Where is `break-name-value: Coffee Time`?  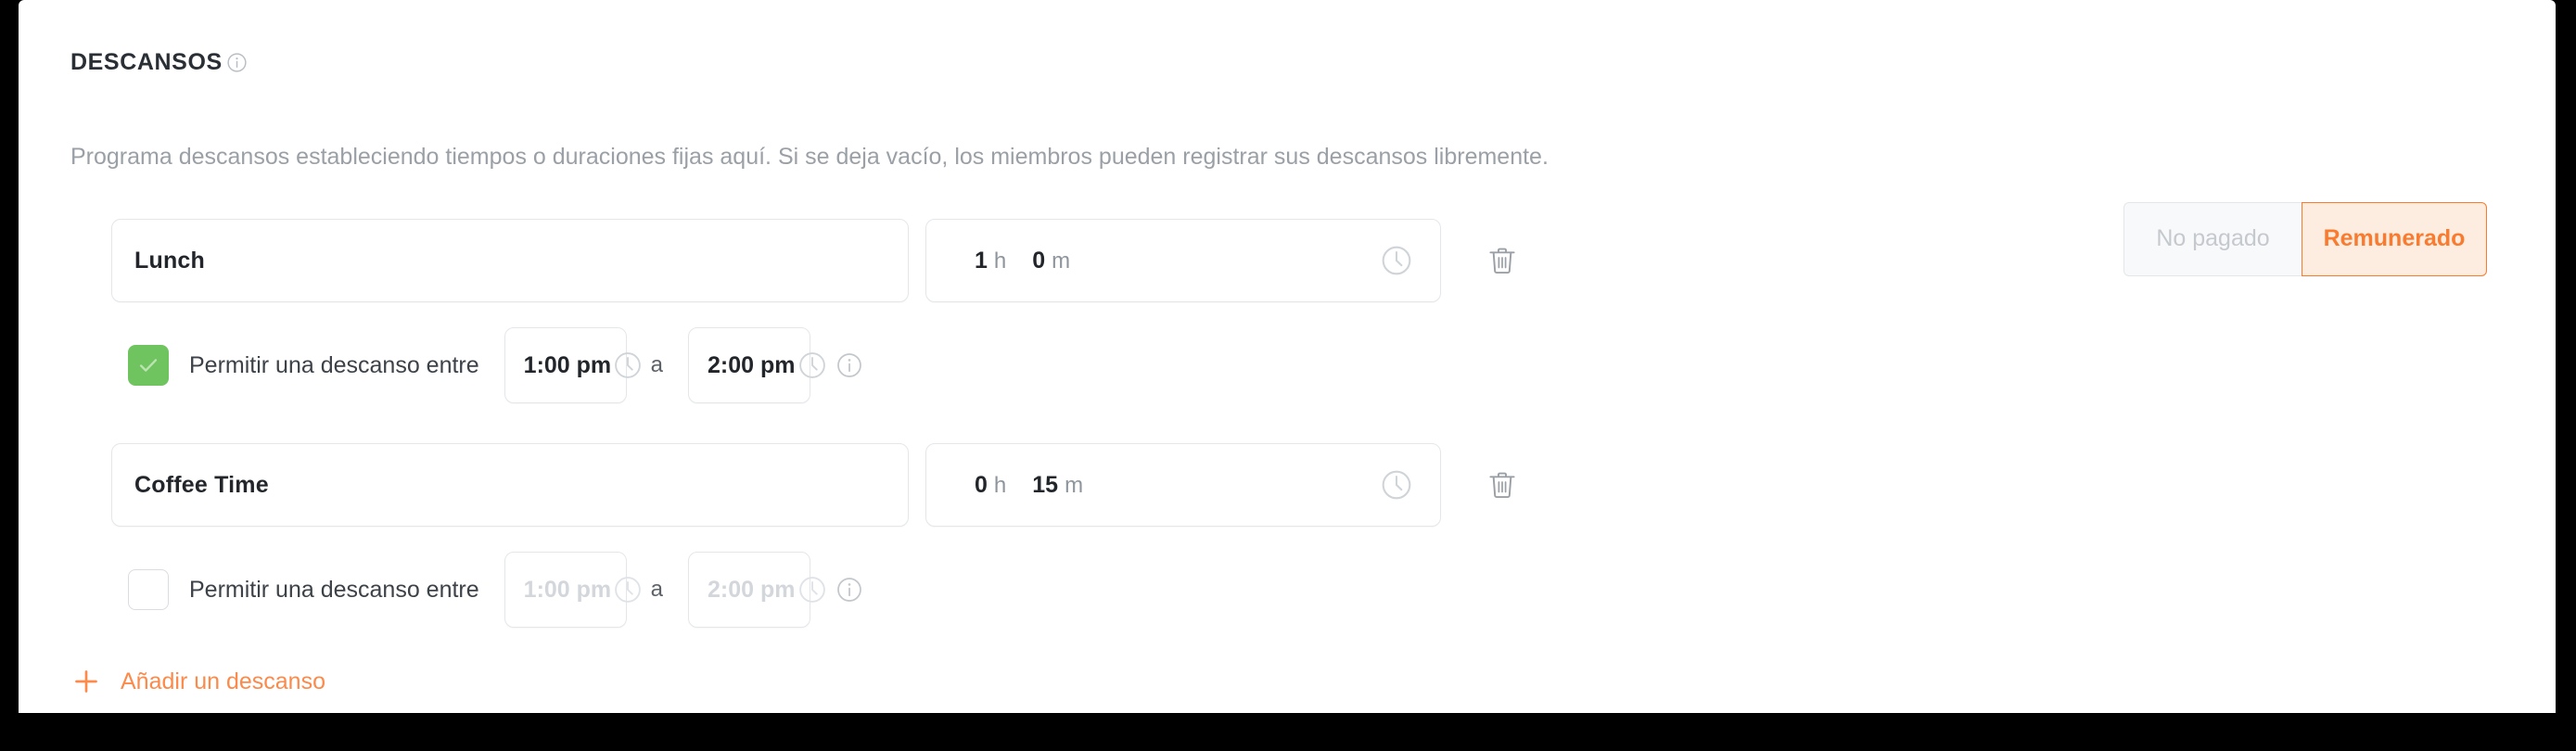
break-name-value: Coffee Time is located at coordinates (201, 484).